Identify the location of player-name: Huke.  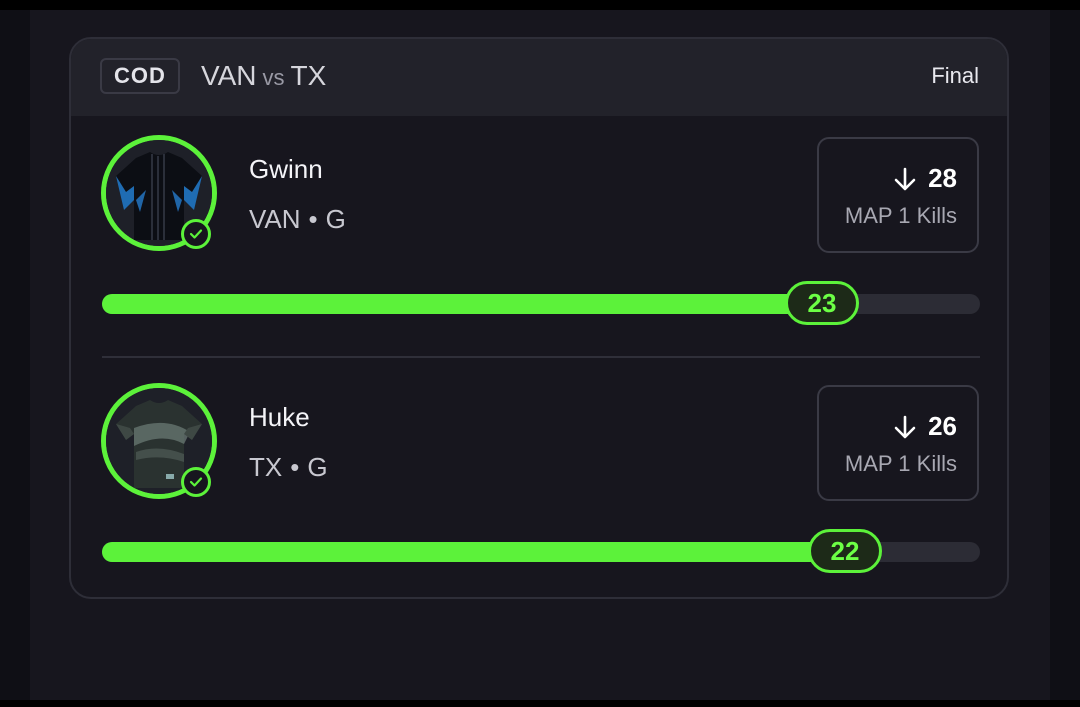
(279, 417).